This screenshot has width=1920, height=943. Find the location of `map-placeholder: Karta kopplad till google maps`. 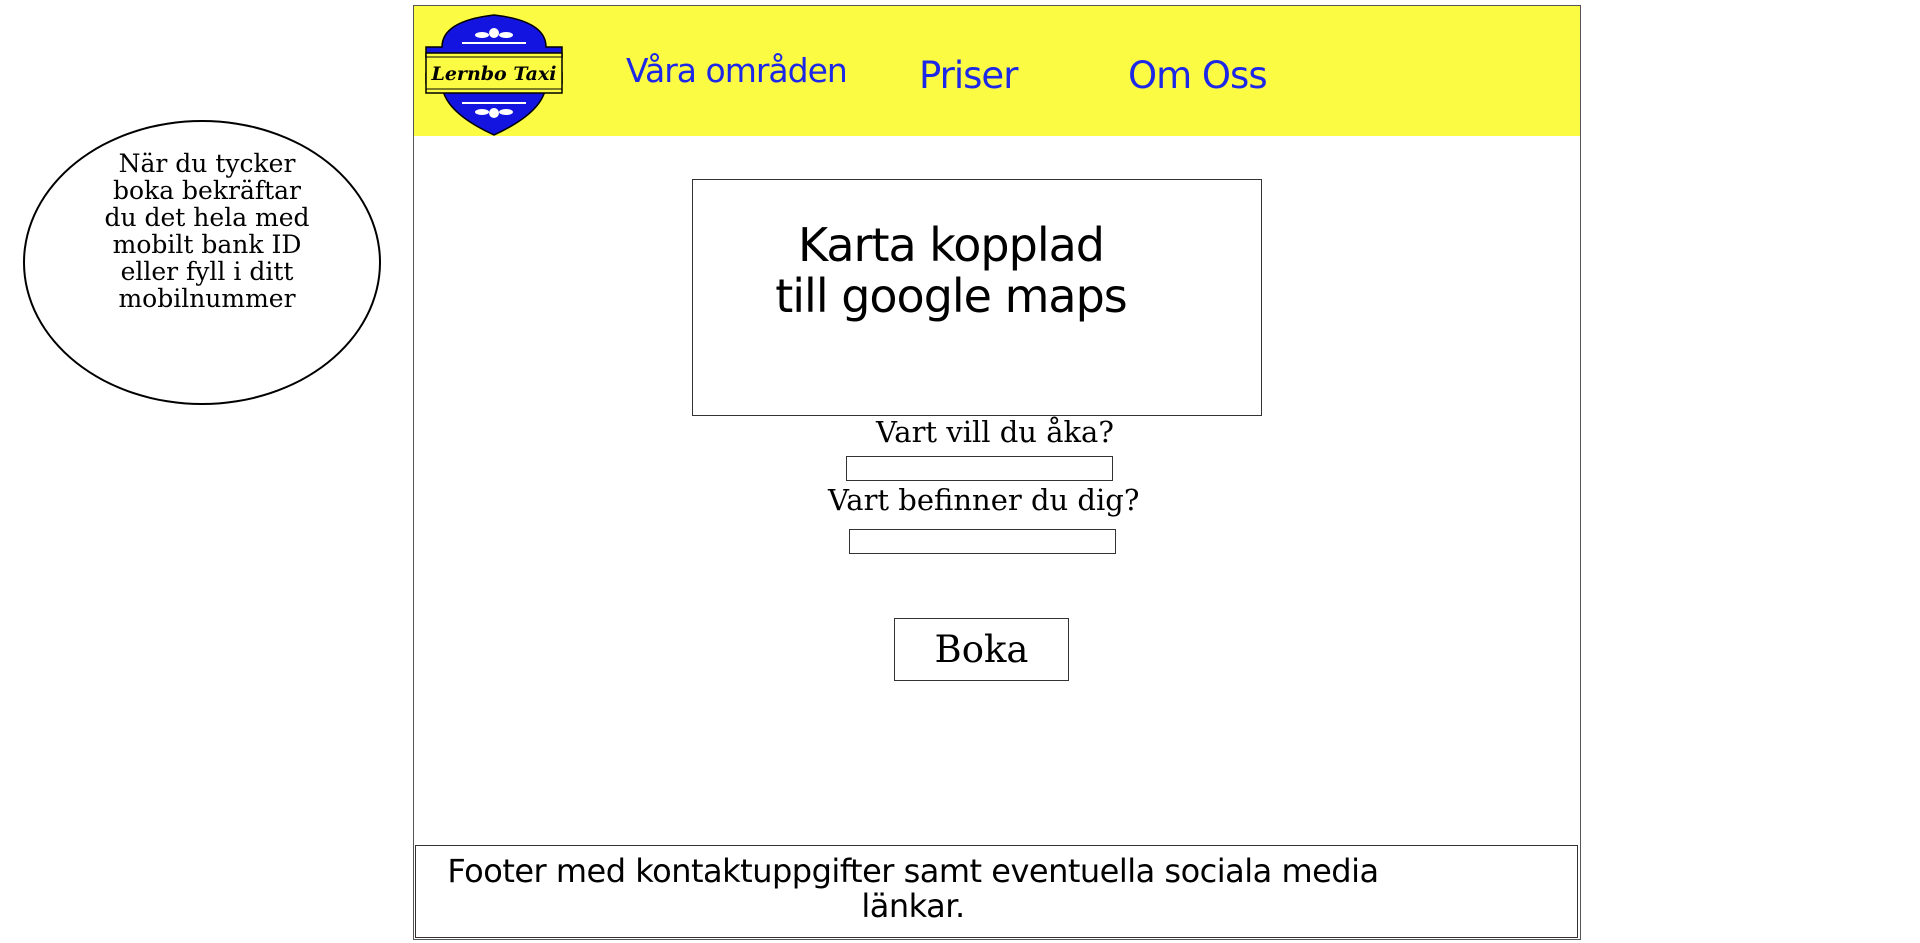

map-placeholder: Karta kopplad till google maps is located at coordinates (977, 297).